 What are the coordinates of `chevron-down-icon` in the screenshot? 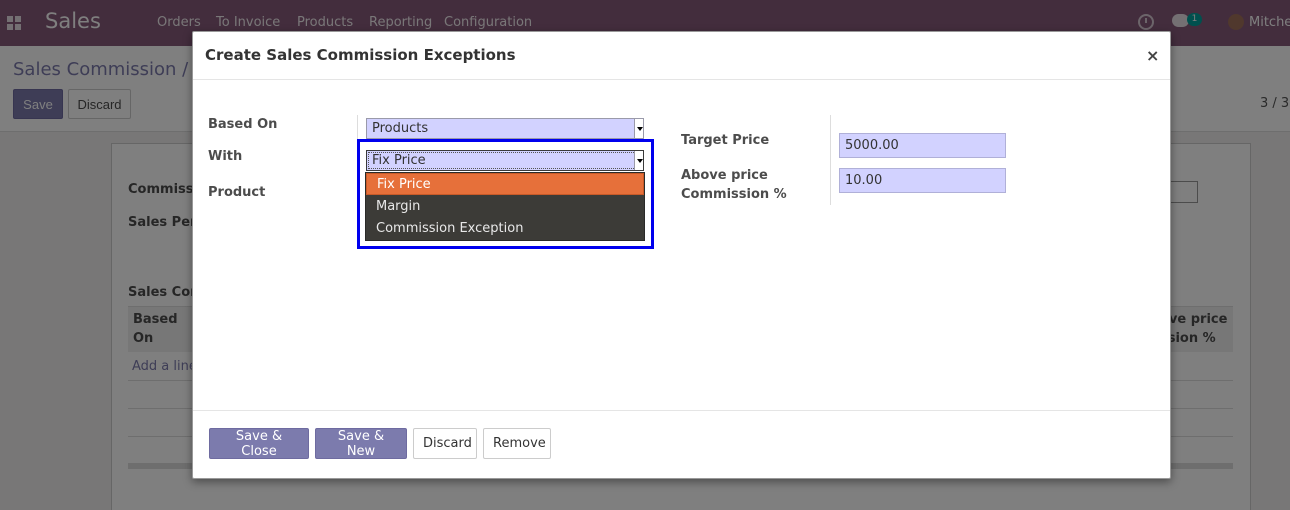 It's located at (638, 128).